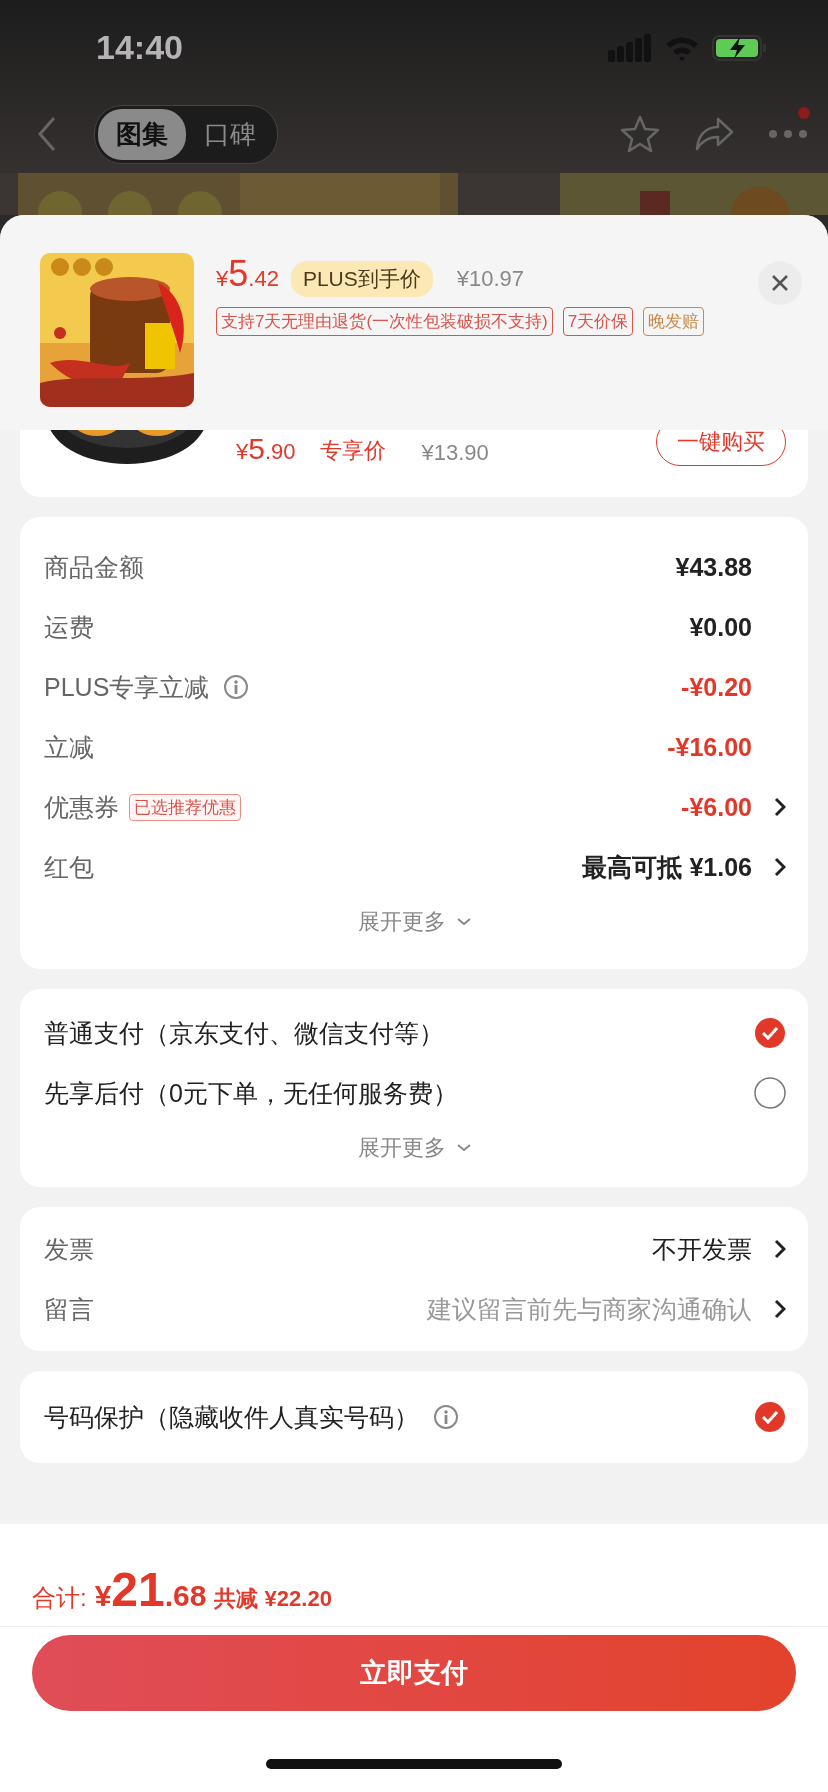  I want to click on total-price: ¥21.68, so click(150, 1589).